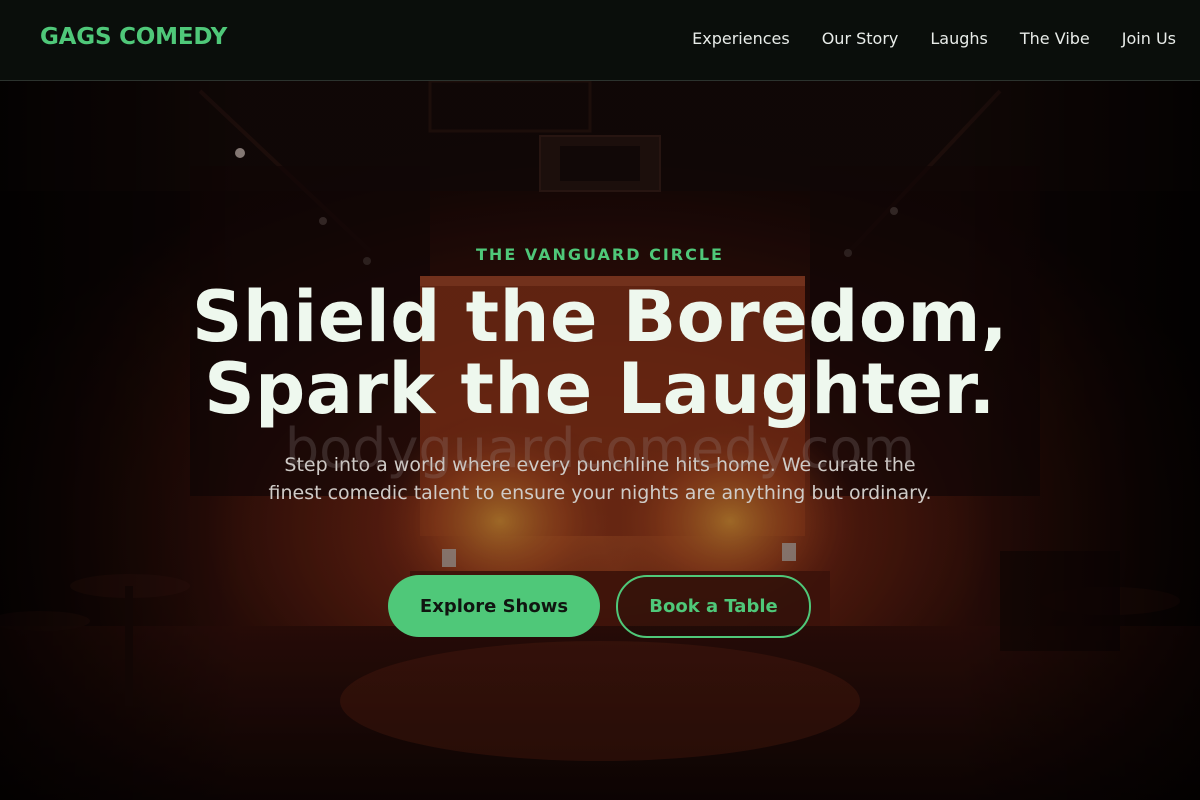 The height and width of the screenshot is (800, 1200). Describe the element at coordinates (1149, 39) in the screenshot. I see `nav-item-join-us: Join Us` at that location.